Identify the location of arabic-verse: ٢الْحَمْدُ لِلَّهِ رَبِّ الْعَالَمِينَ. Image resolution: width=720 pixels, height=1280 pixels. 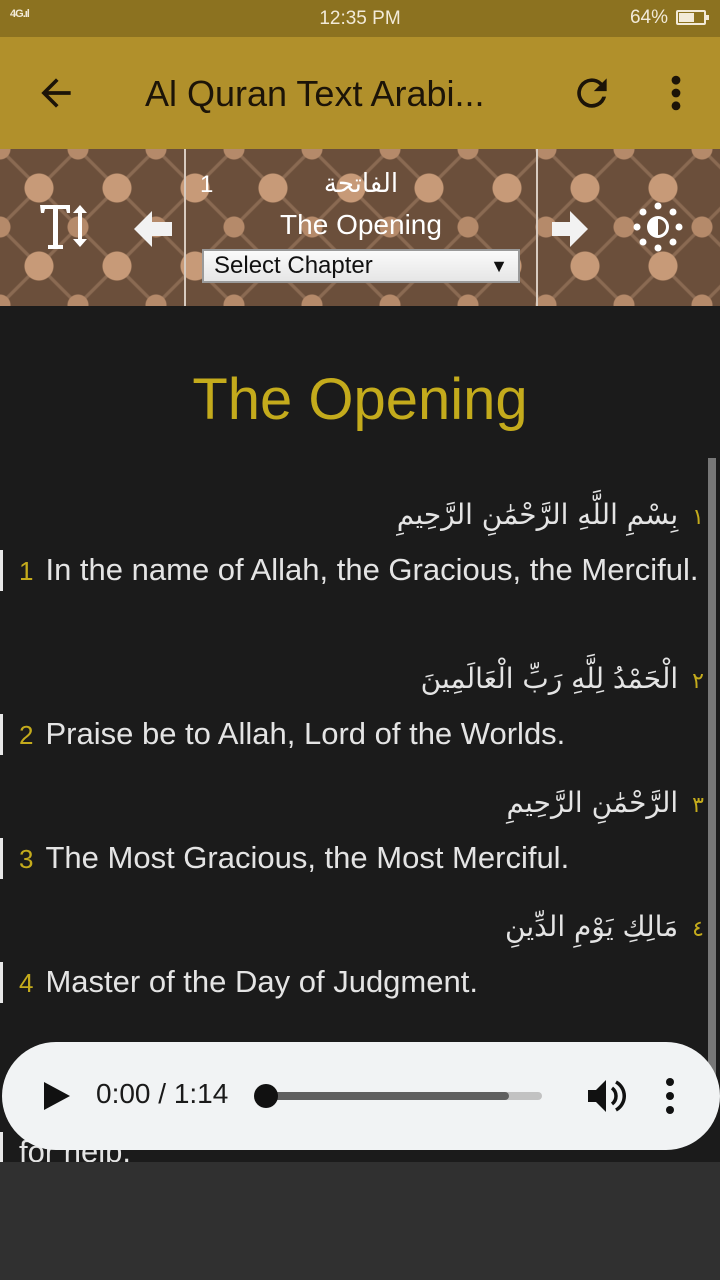
(562, 678).